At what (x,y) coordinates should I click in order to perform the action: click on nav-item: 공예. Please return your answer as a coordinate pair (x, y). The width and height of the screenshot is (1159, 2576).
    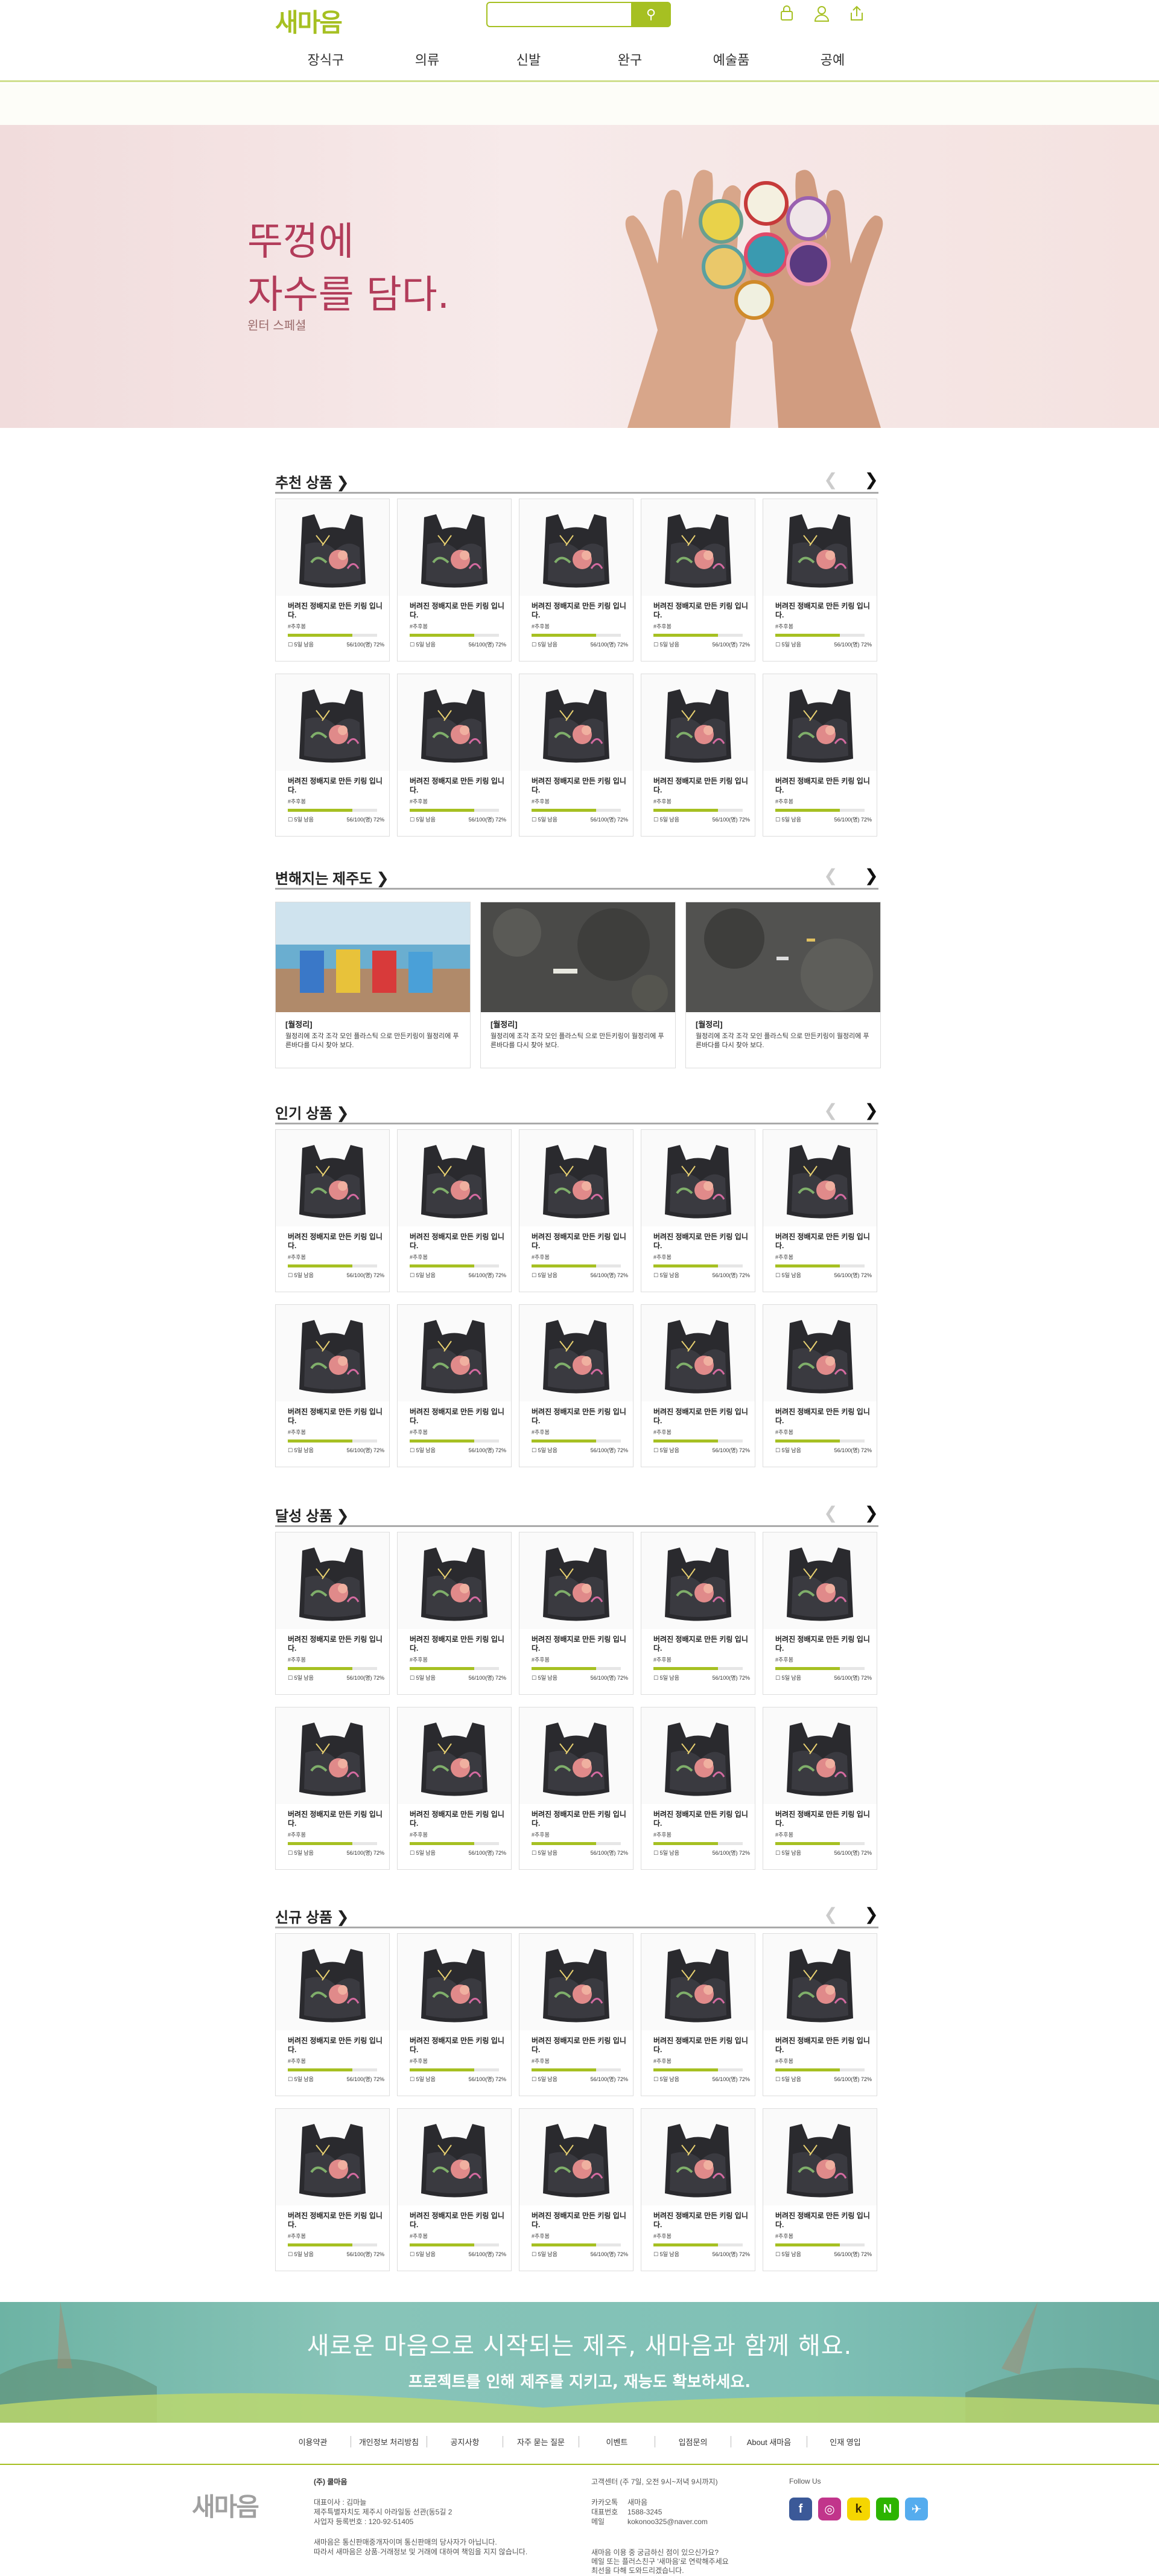
    Looking at the image, I should click on (832, 59).